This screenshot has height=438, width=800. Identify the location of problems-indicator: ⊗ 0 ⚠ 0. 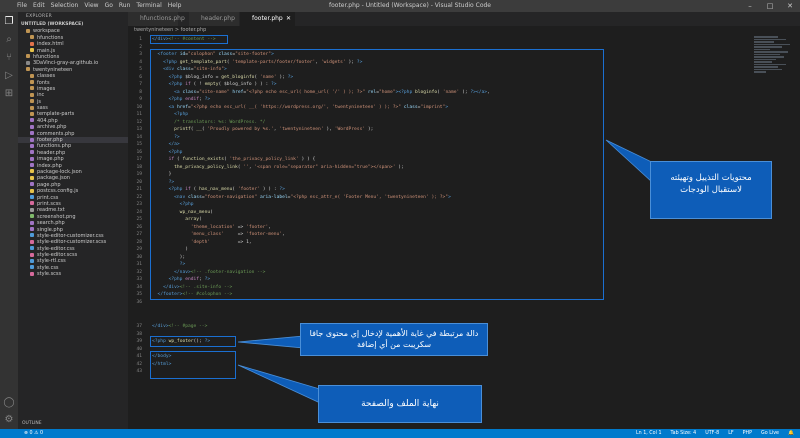
(33, 433).